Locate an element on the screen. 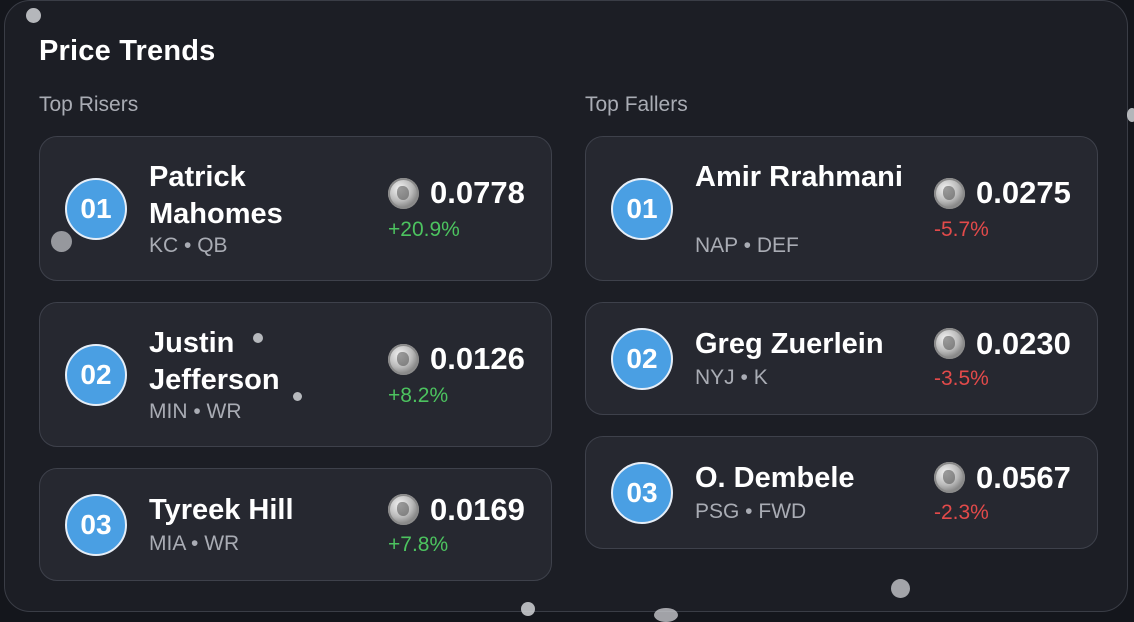 The image size is (1134, 622). price-change: +20.9% is located at coordinates (424, 229).